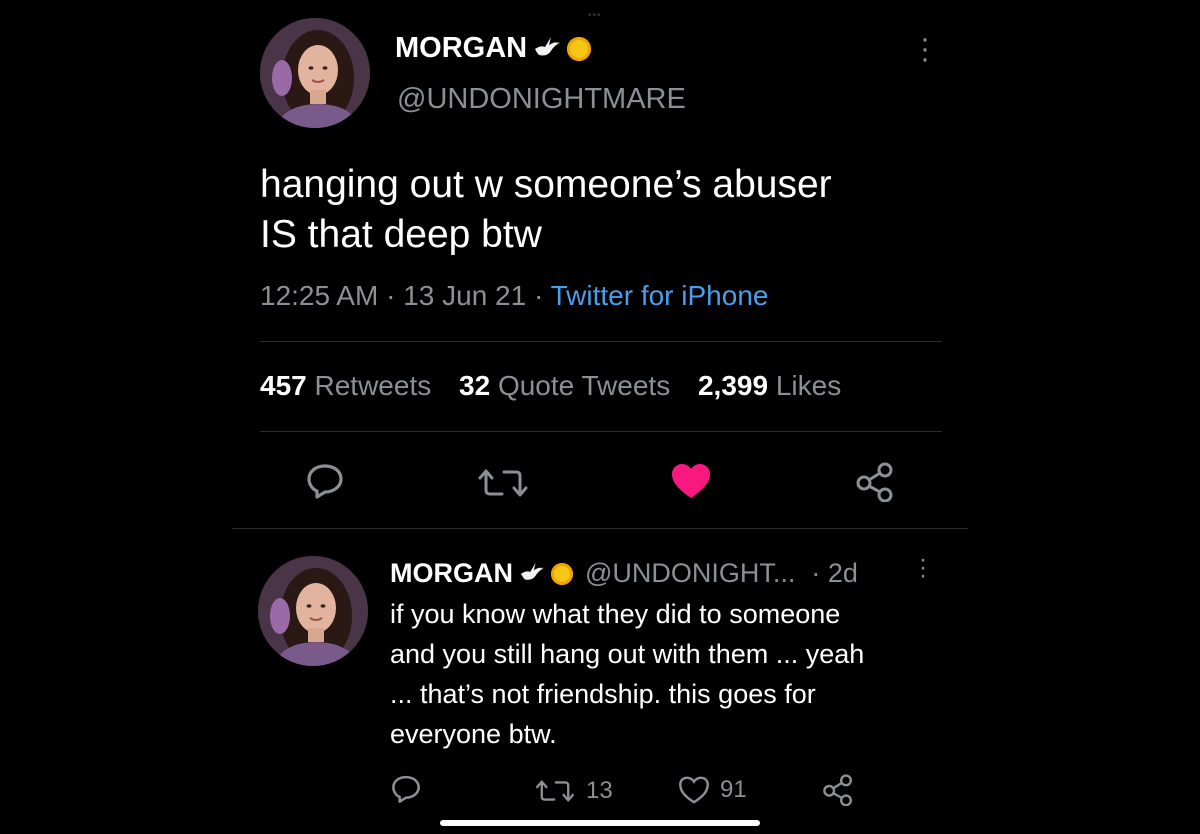  I want to click on retweet-button: 13, so click(573, 791).